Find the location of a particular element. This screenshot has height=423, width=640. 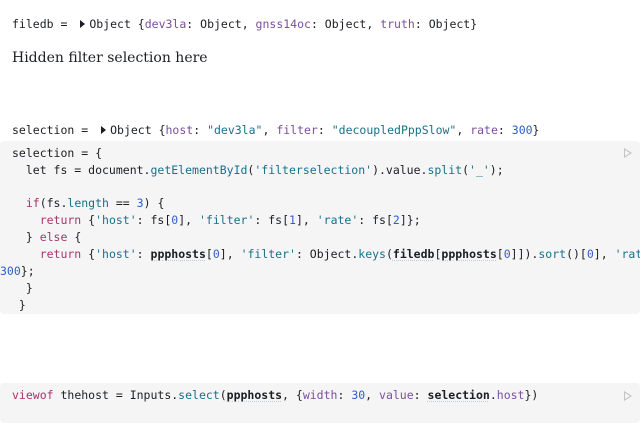

filter-value: "decoupledPppSlow" is located at coordinates (394, 130).